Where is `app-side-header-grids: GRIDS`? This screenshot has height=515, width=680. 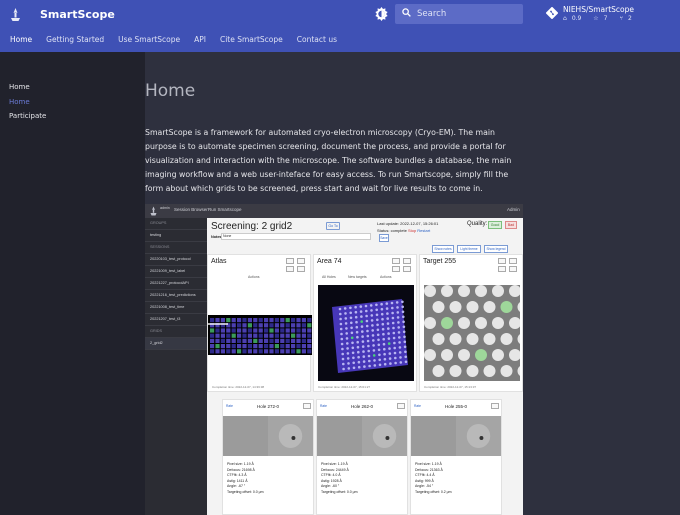 app-side-header-grids: GRIDS is located at coordinates (176, 332).